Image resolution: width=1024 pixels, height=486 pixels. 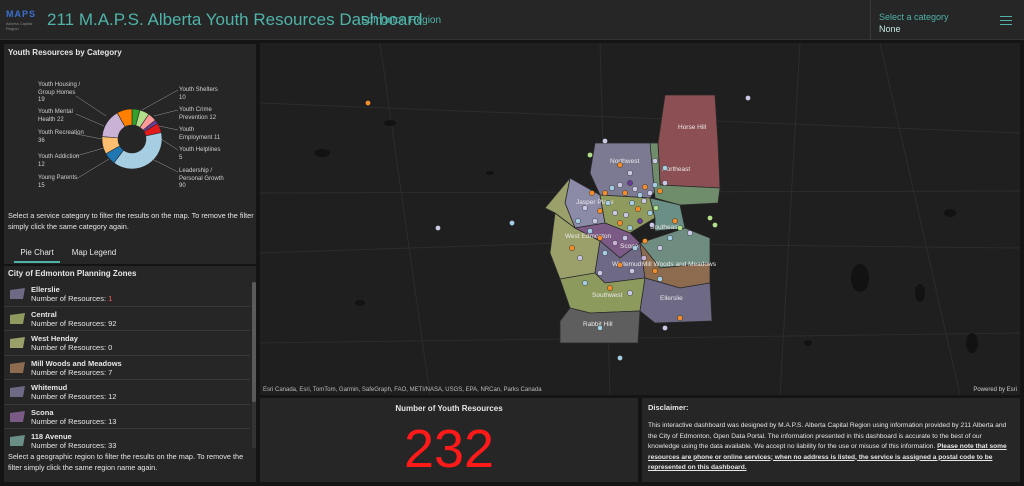 What do you see at coordinates (127, 438) in the screenshot?
I see `zone-list-item: 118 Avenue Number of Resources: 33` at bounding box center [127, 438].